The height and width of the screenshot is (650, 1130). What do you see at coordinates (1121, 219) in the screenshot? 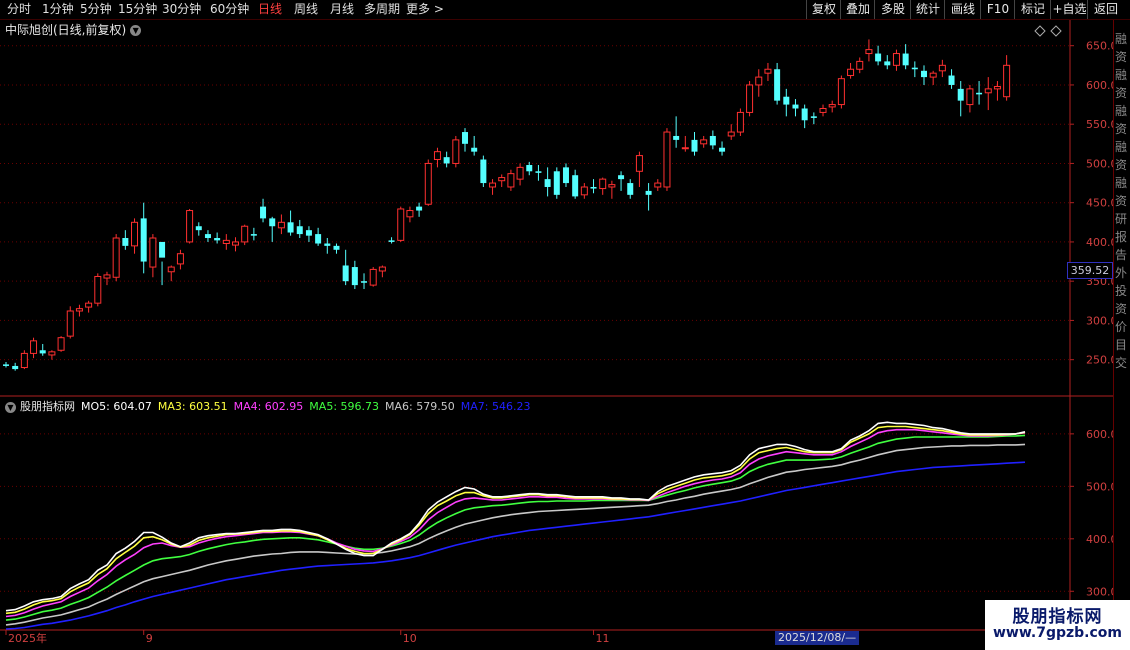
I see `side-strip-char: 研` at bounding box center [1121, 219].